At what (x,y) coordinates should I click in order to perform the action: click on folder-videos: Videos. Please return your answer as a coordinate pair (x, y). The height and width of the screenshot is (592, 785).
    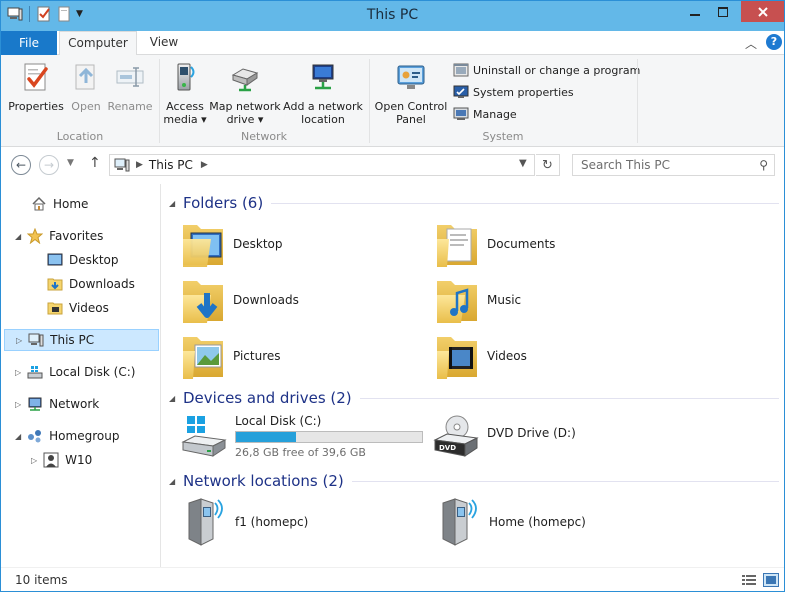
    Looking at the image, I should click on (481, 356).